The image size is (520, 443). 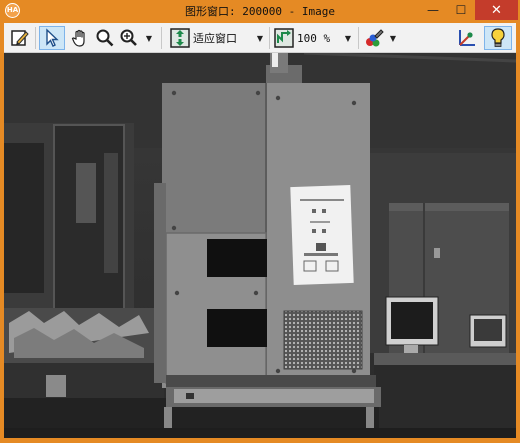 I want to click on color-button, so click(x=374, y=38).